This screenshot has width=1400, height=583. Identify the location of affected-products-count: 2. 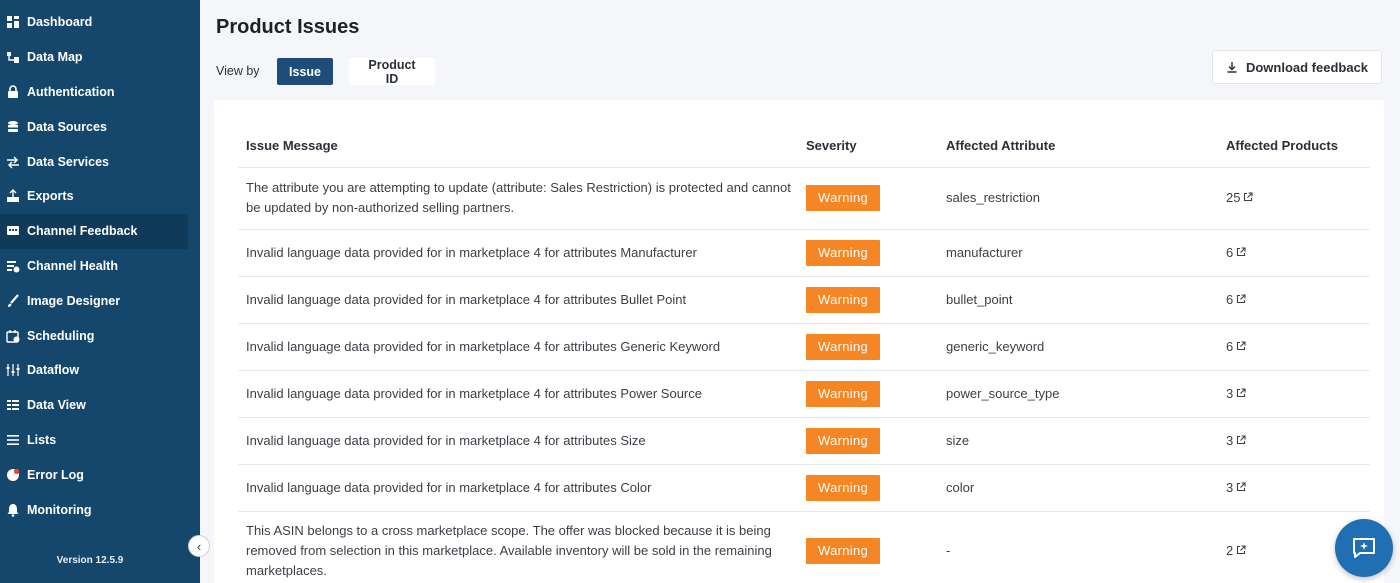
(1230, 550).